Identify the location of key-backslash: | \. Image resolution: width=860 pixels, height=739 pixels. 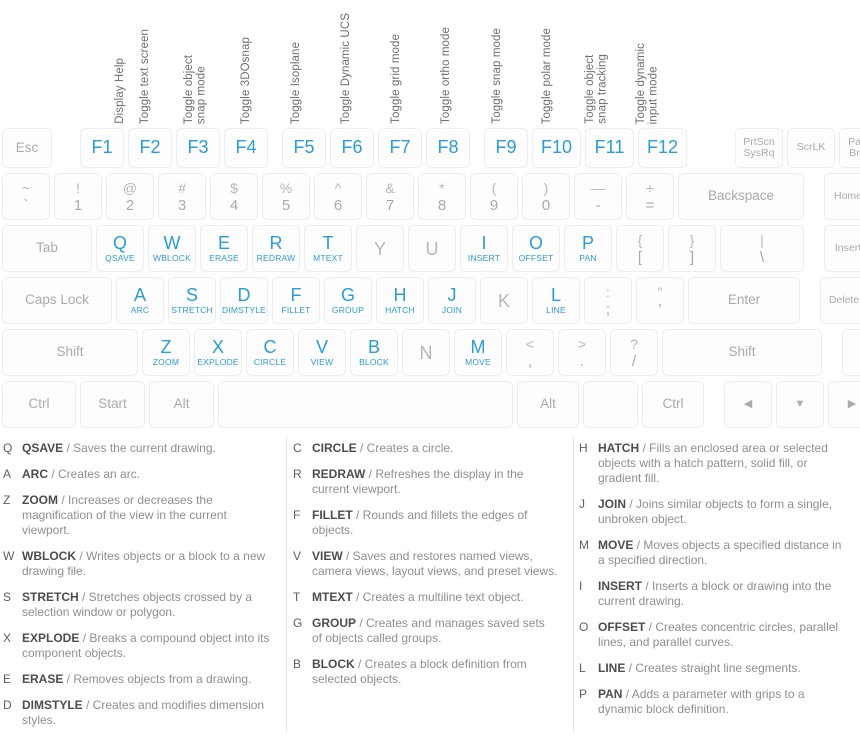
(762, 248).